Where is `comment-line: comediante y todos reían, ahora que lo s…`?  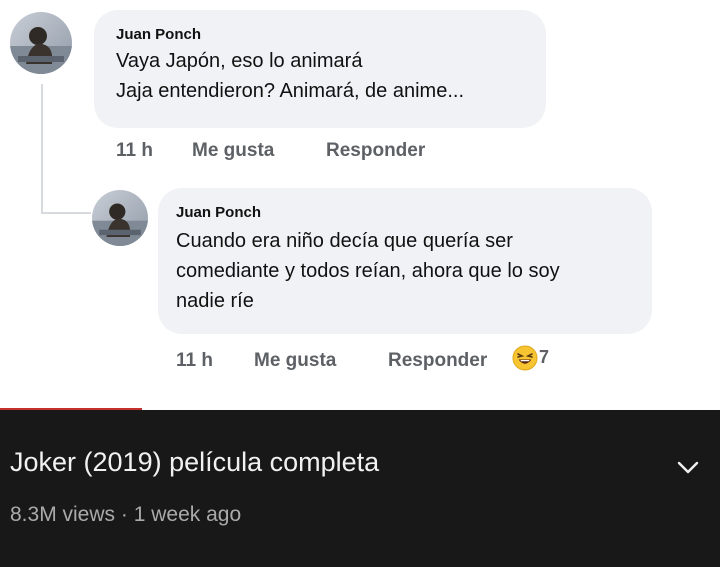
comment-line: comediante y todos reían, ahora que lo s… is located at coordinates (368, 271).